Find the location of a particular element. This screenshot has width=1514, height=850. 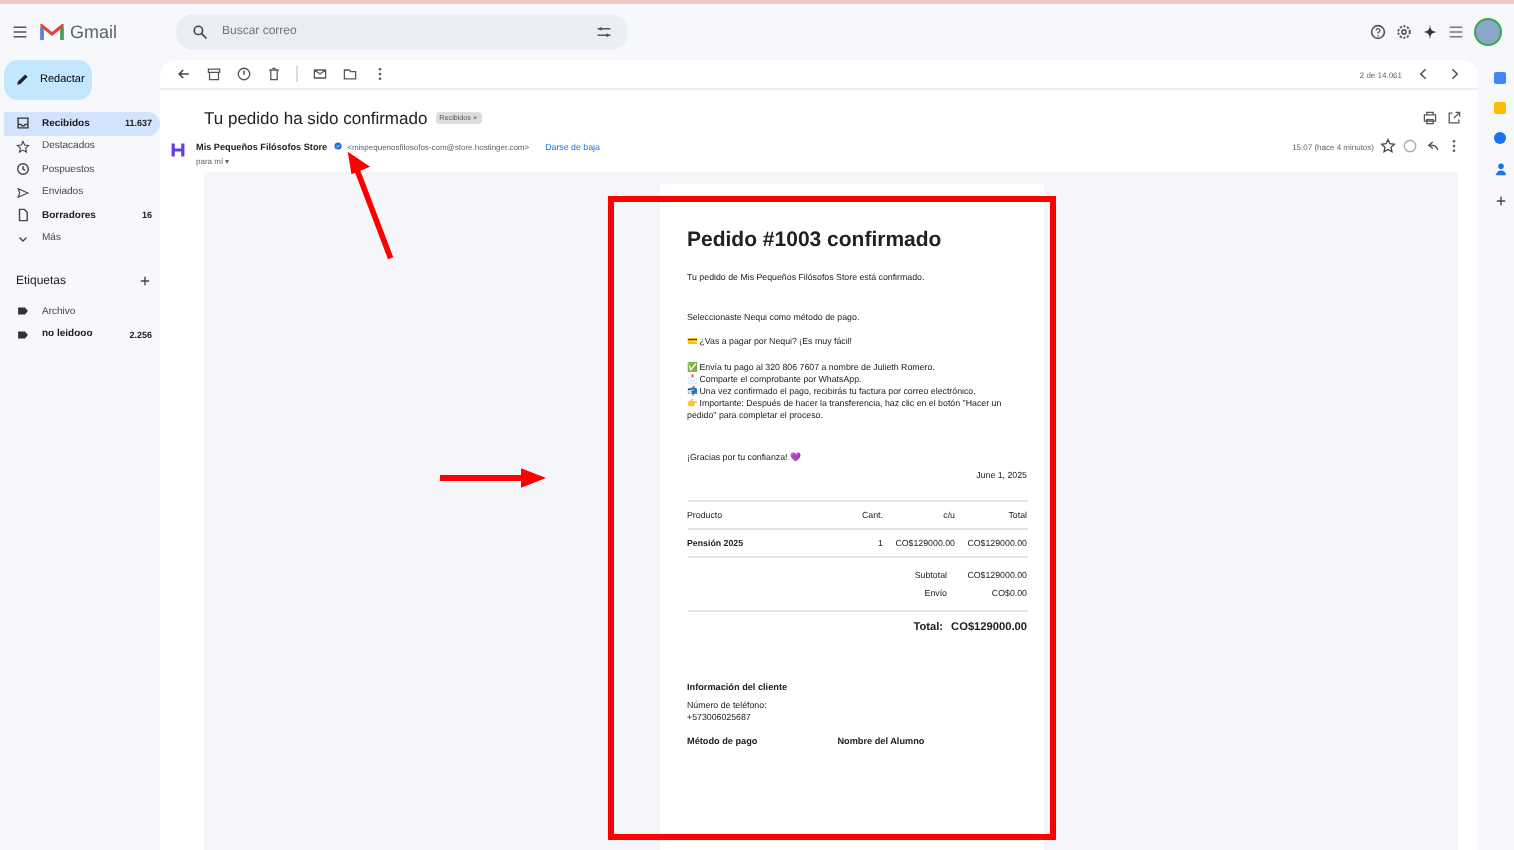

folder-icon is located at coordinates (350, 74).